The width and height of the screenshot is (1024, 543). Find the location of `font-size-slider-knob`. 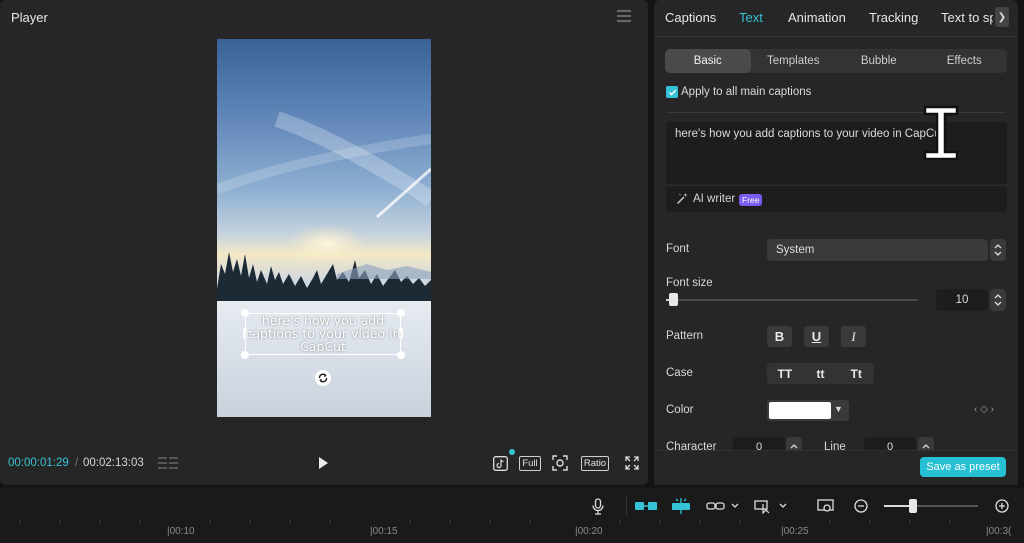

font-size-slider-knob is located at coordinates (673, 299).